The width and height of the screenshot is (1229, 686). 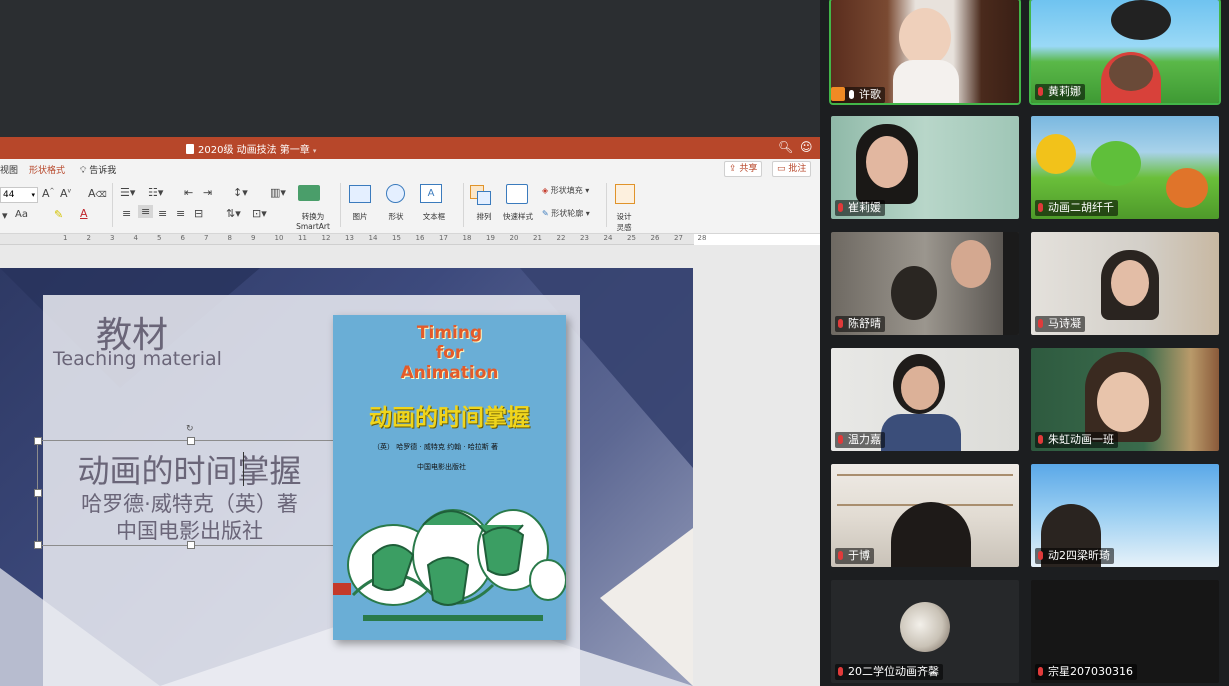 I want to click on participant-tile: 20二学位动画齐馨, so click(x=925, y=631).